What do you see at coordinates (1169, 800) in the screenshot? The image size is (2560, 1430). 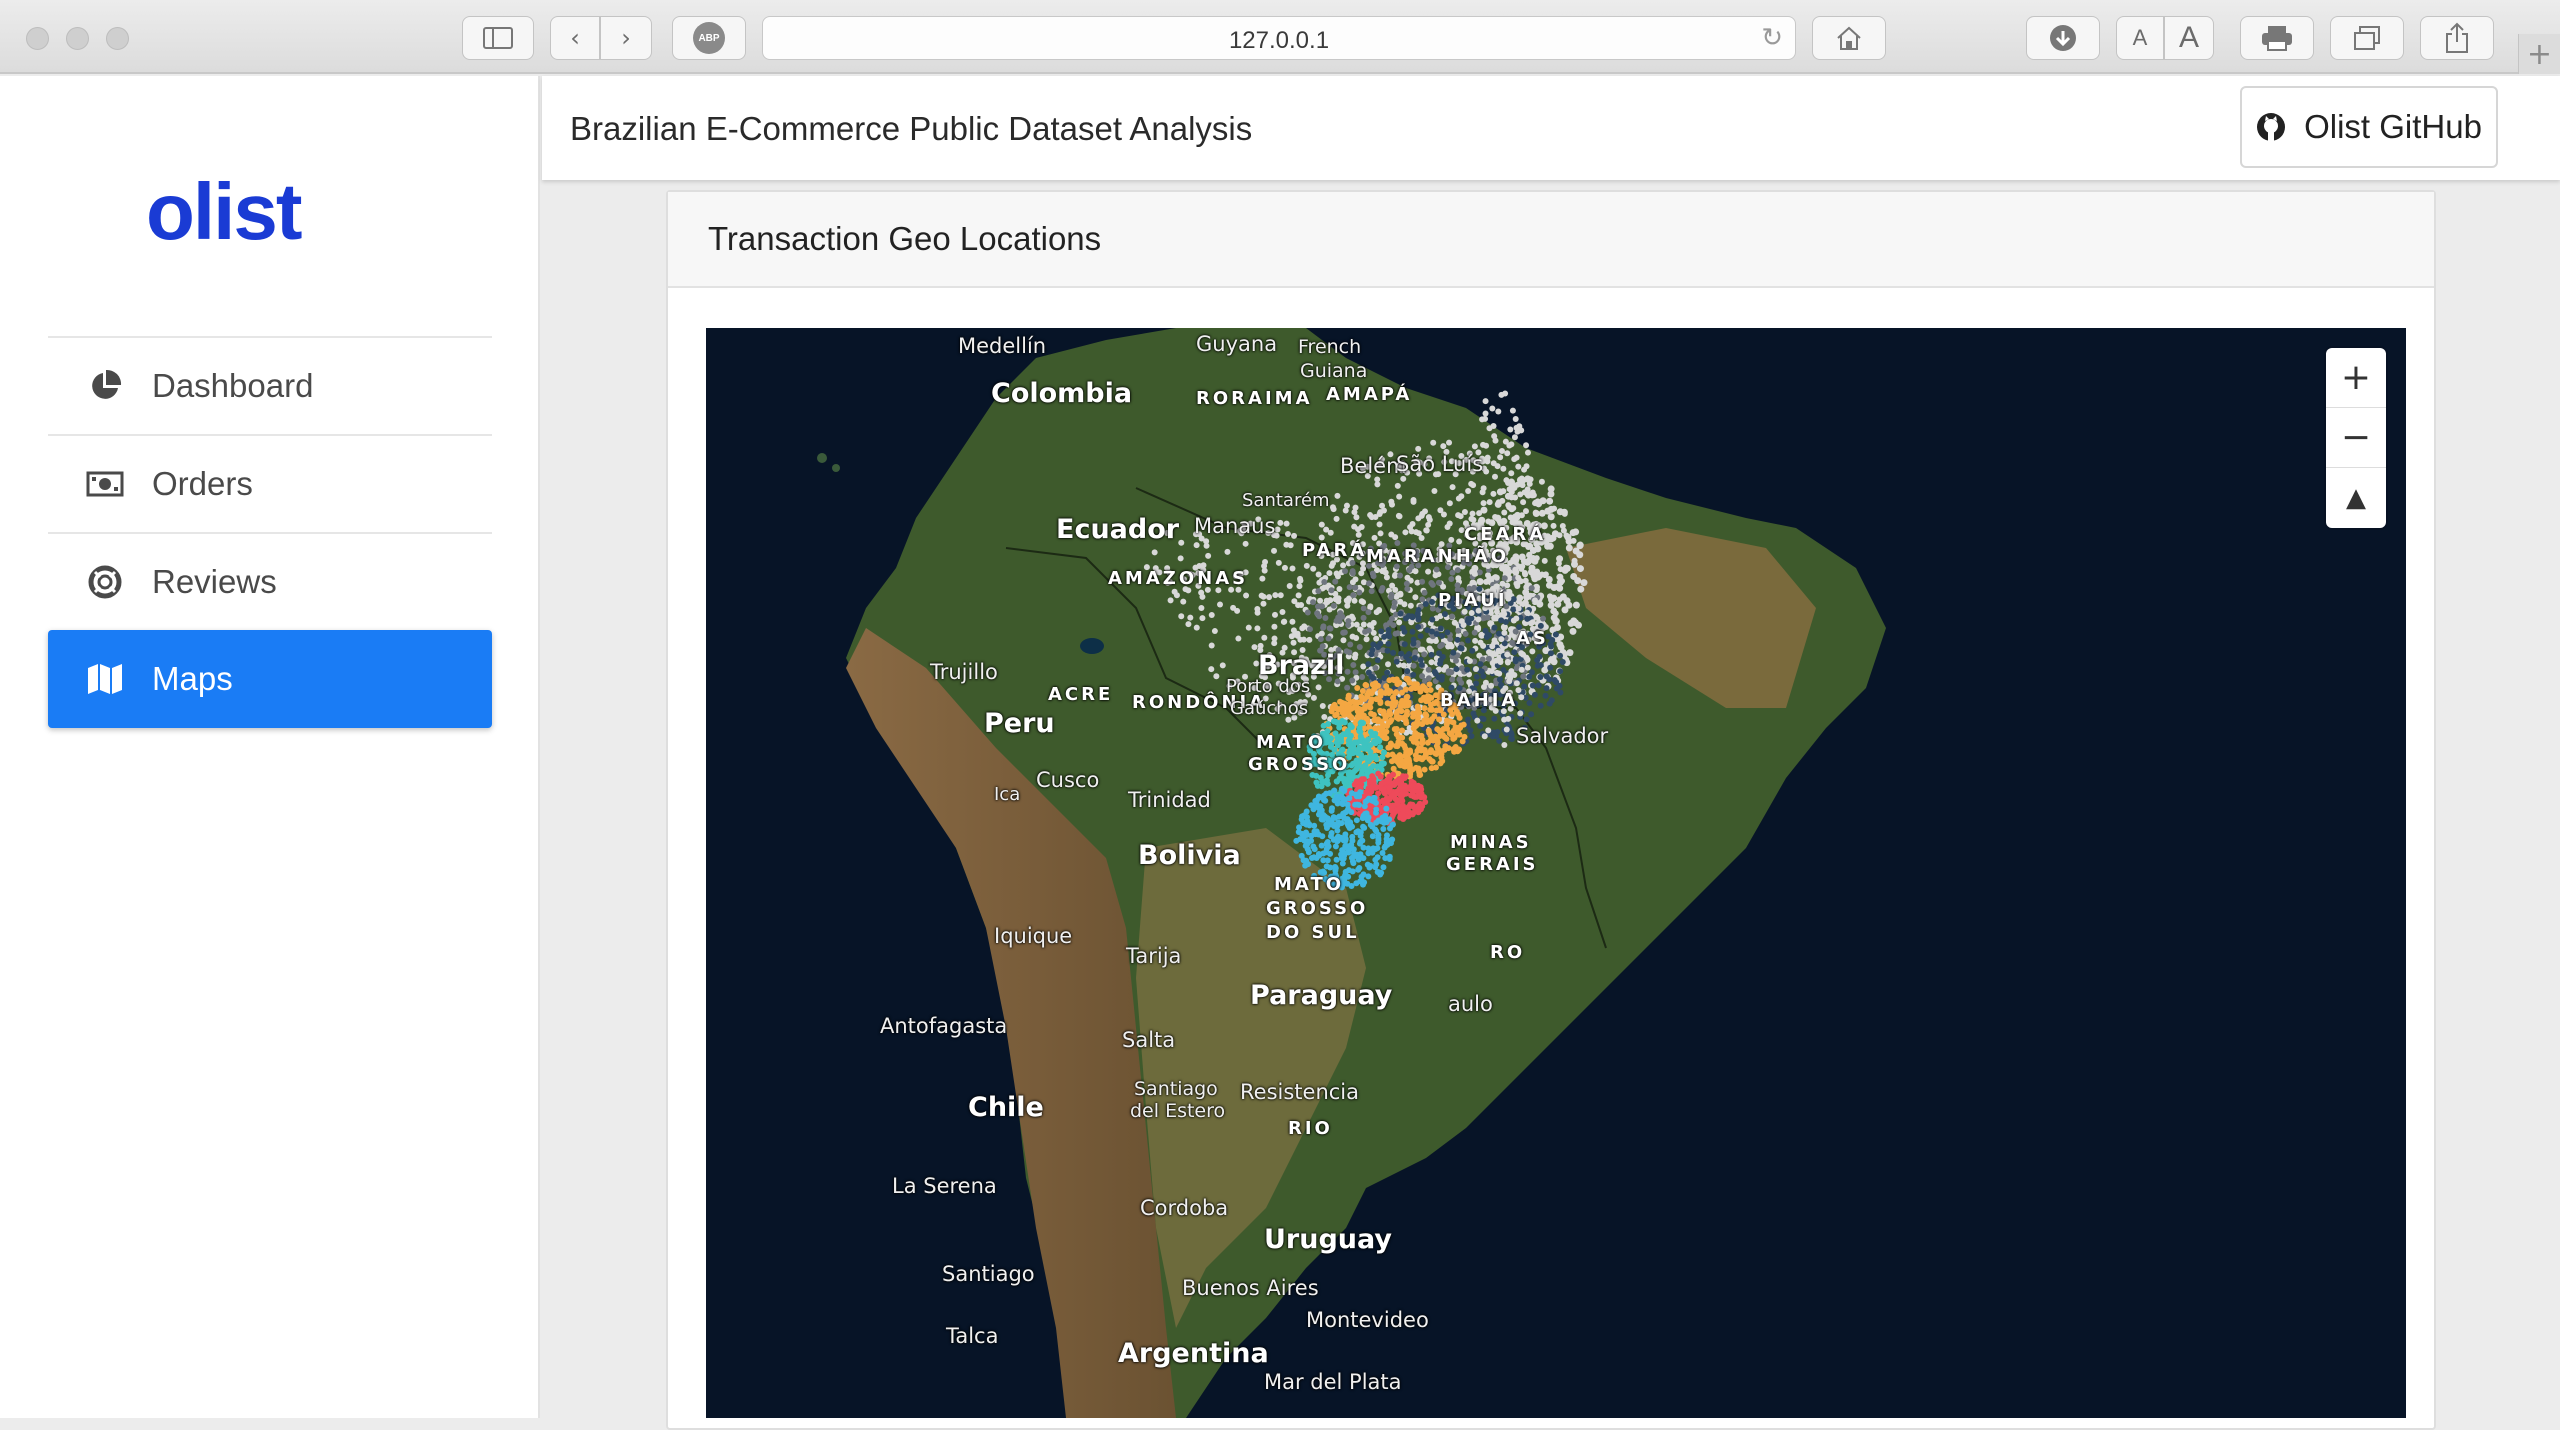 I see `map-label: Trinidad` at bounding box center [1169, 800].